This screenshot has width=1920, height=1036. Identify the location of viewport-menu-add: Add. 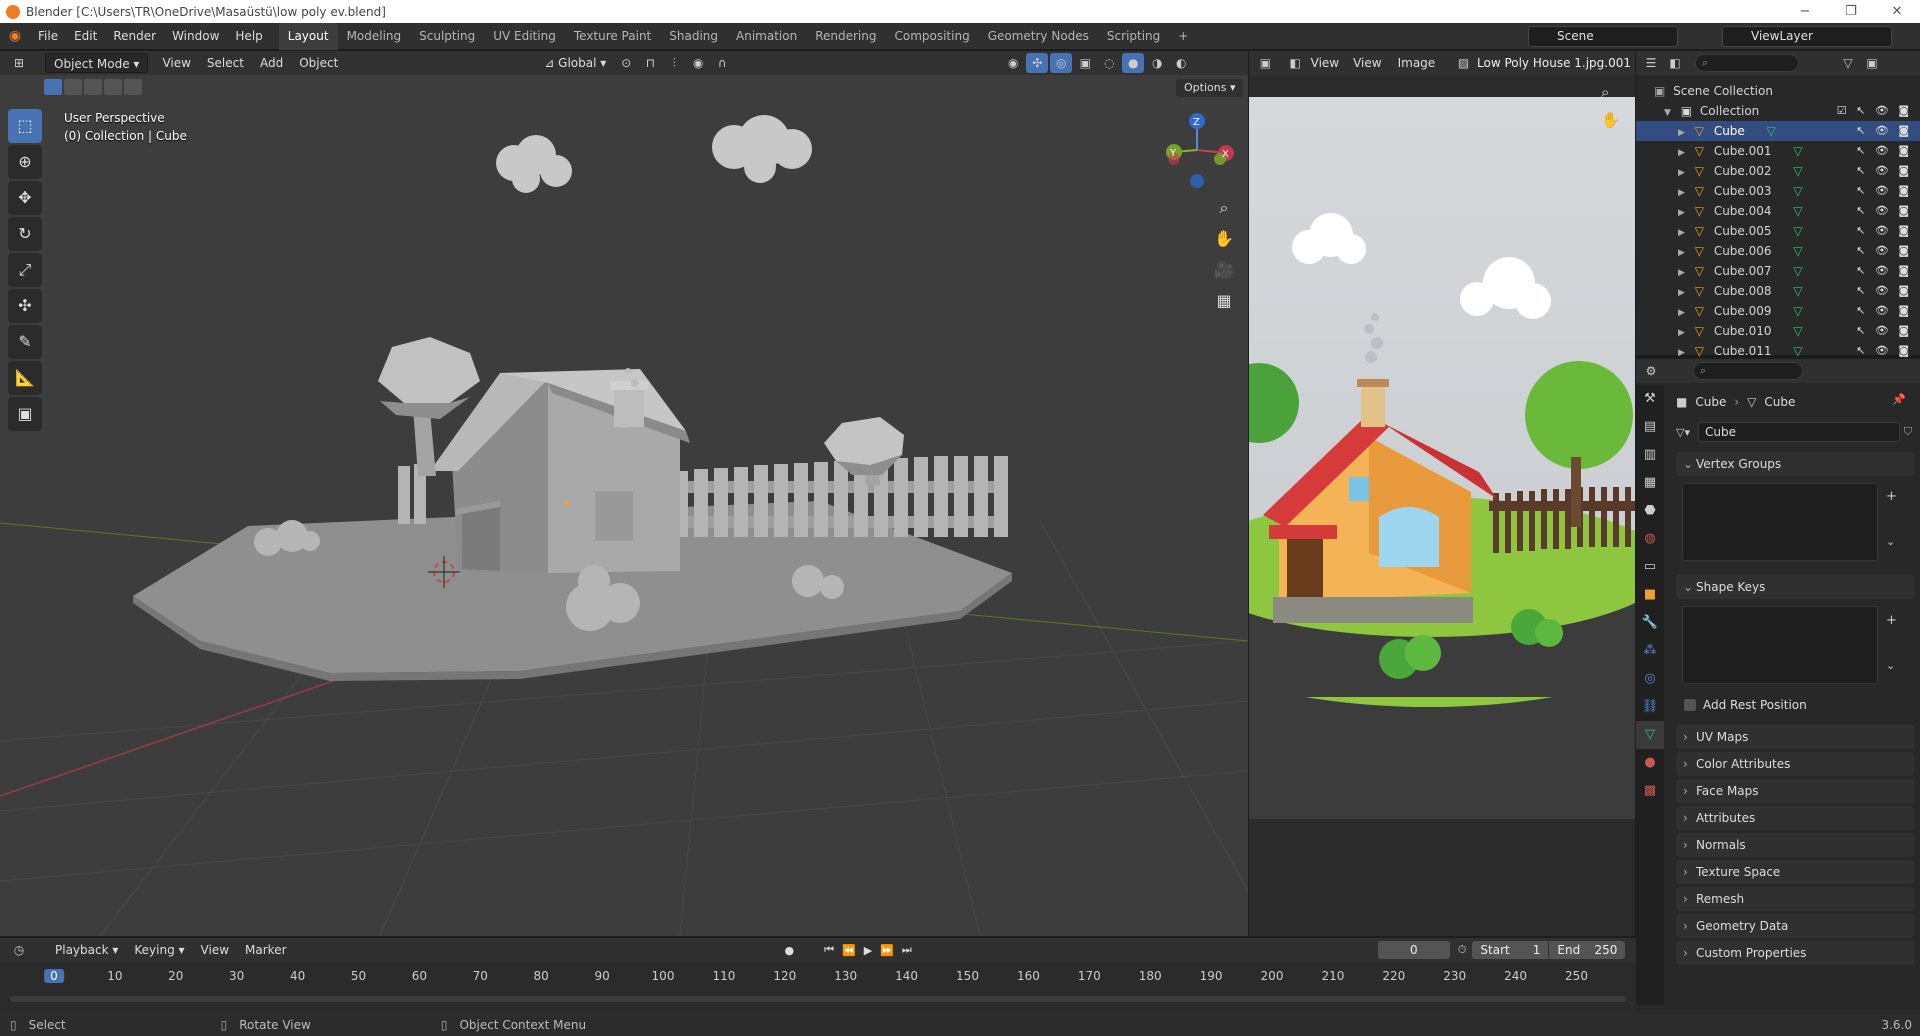
(271, 63).